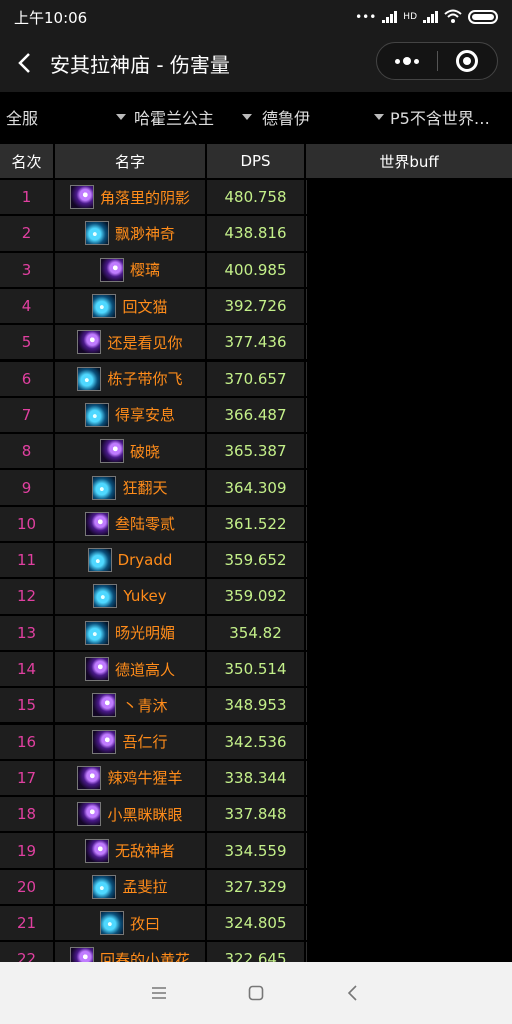 Image resolution: width=512 pixels, height=1024 pixels. Describe the element at coordinates (145, 778) in the screenshot. I see `player-name: 辣鸡牛猩羊` at that location.